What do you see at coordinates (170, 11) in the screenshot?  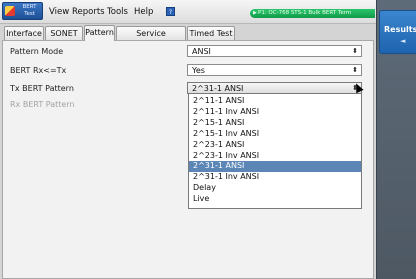 I see `help-icon: ?` at bounding box center [170, 11].